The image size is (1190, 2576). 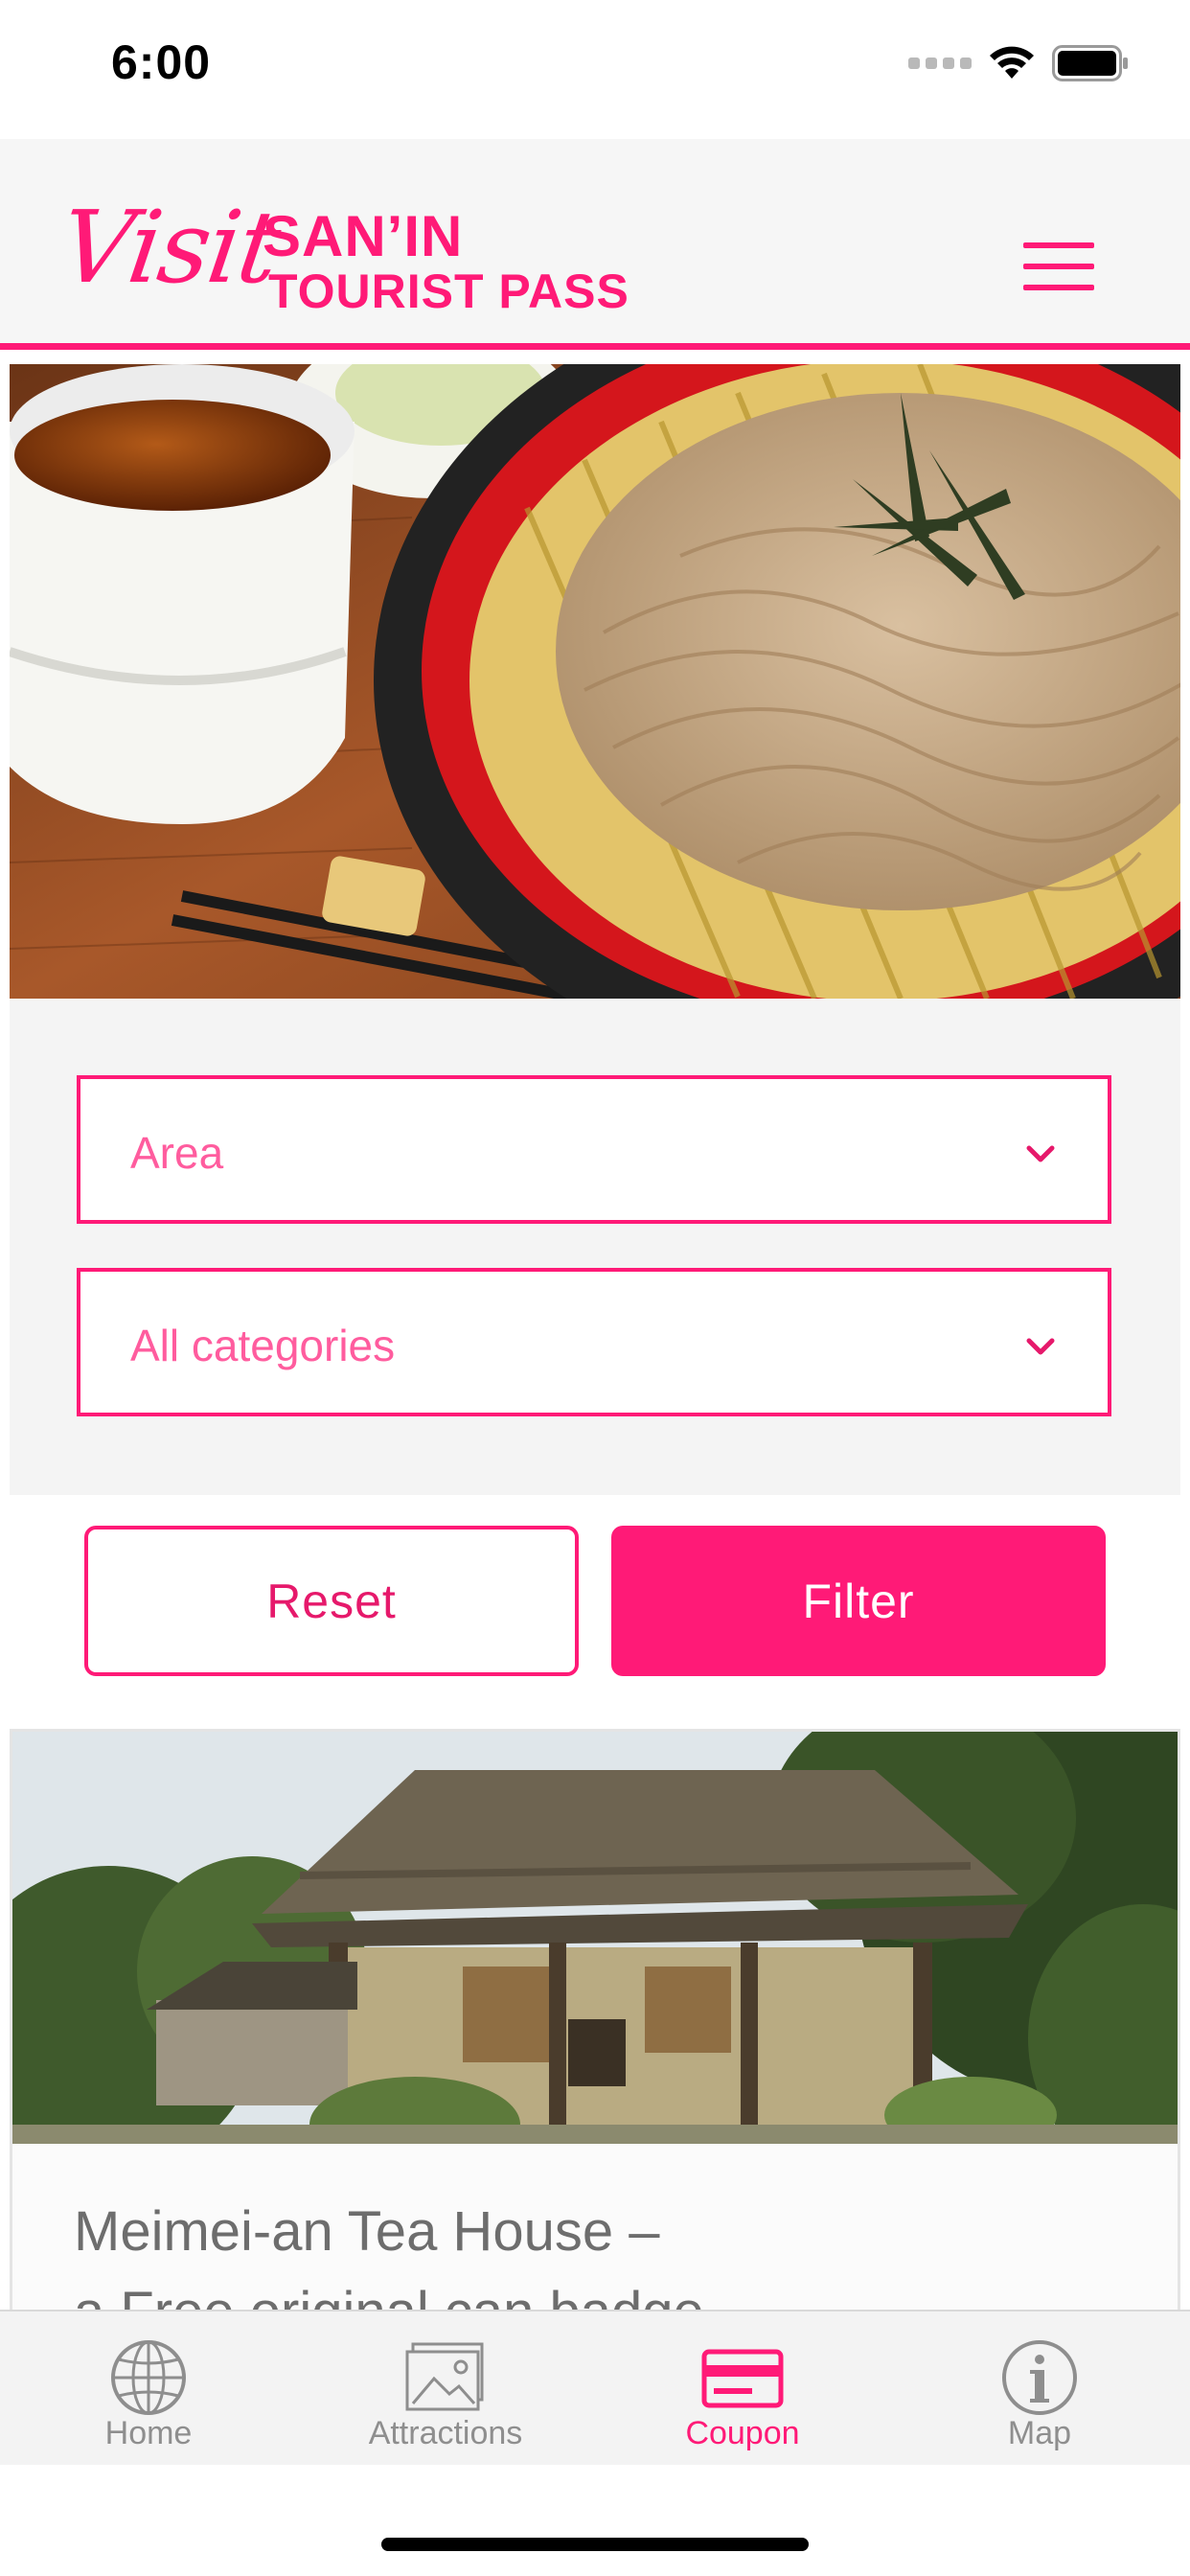 I want to click on tab-bar: Home Attractions Coupon Map, so click(x=595, y=2387).